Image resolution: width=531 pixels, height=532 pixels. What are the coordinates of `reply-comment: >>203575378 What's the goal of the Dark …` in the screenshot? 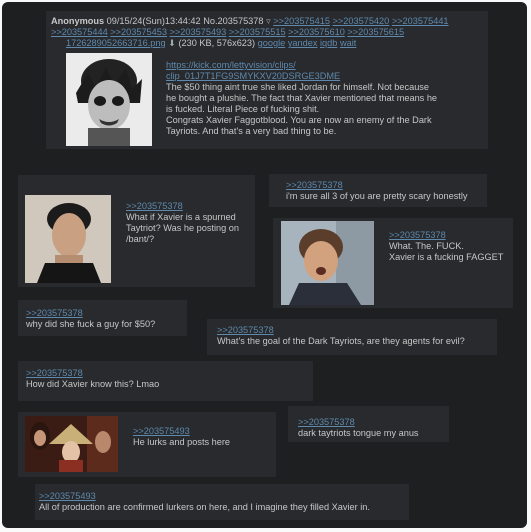 It's located at (341, 336).